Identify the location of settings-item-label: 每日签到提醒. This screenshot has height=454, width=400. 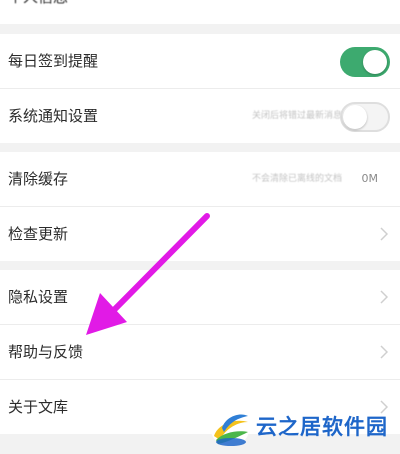
(53, 61).